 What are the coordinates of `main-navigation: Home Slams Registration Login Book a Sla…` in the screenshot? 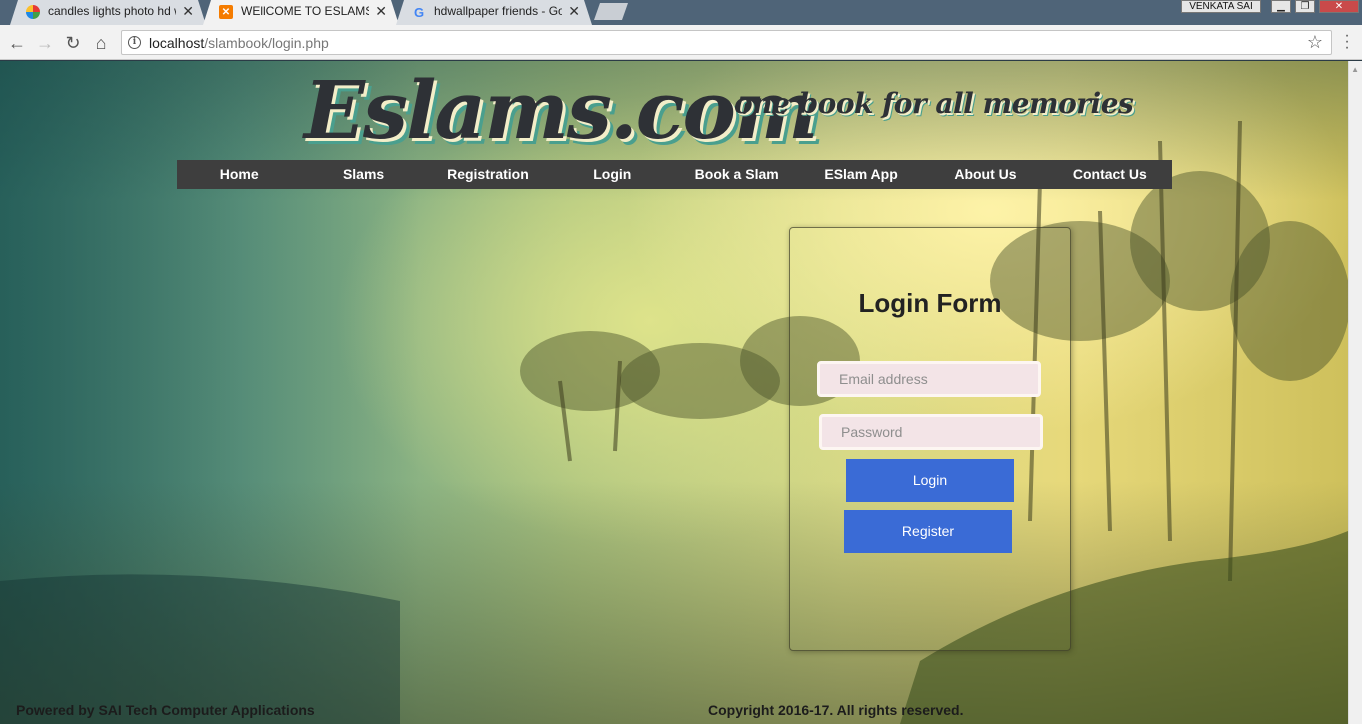 It's located at (674, 174).